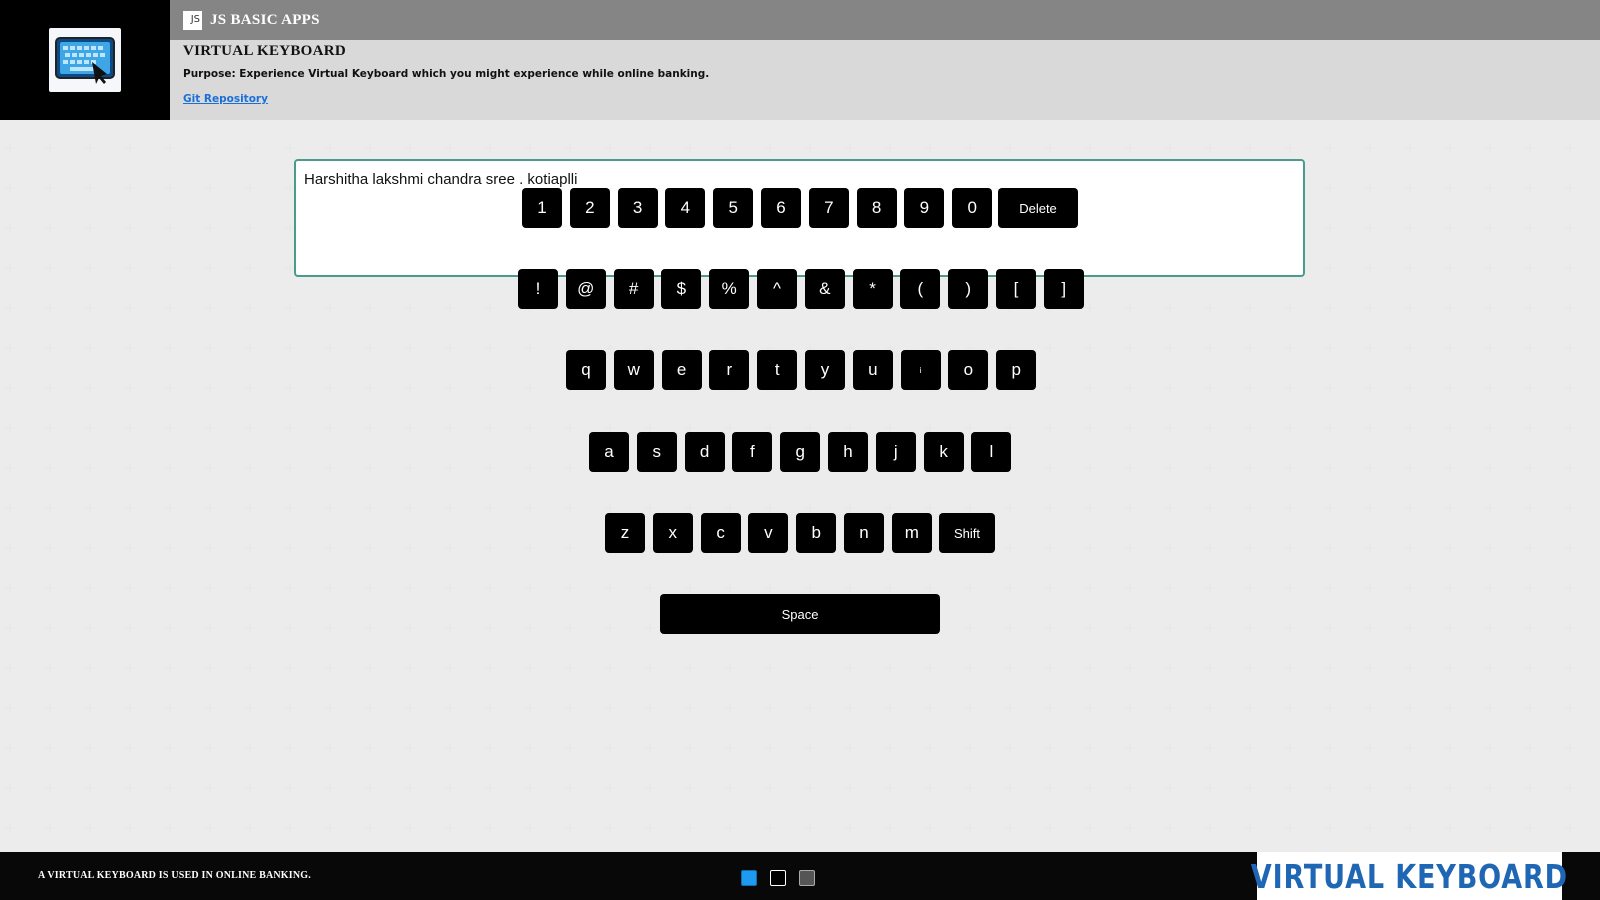 The height and width of the screenshot is (900, 1600). I want to click on js-icon: JS, so click(192, 20).